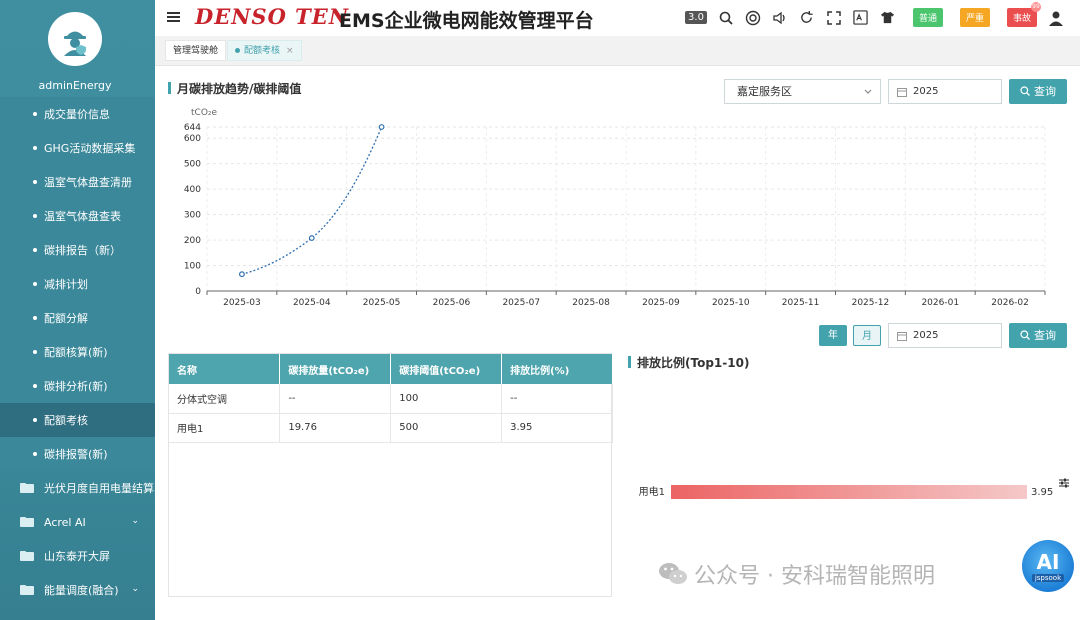 This screenshot has width=1080, height=620. I want to click on table-cell: 19.76, so click(335, 428).